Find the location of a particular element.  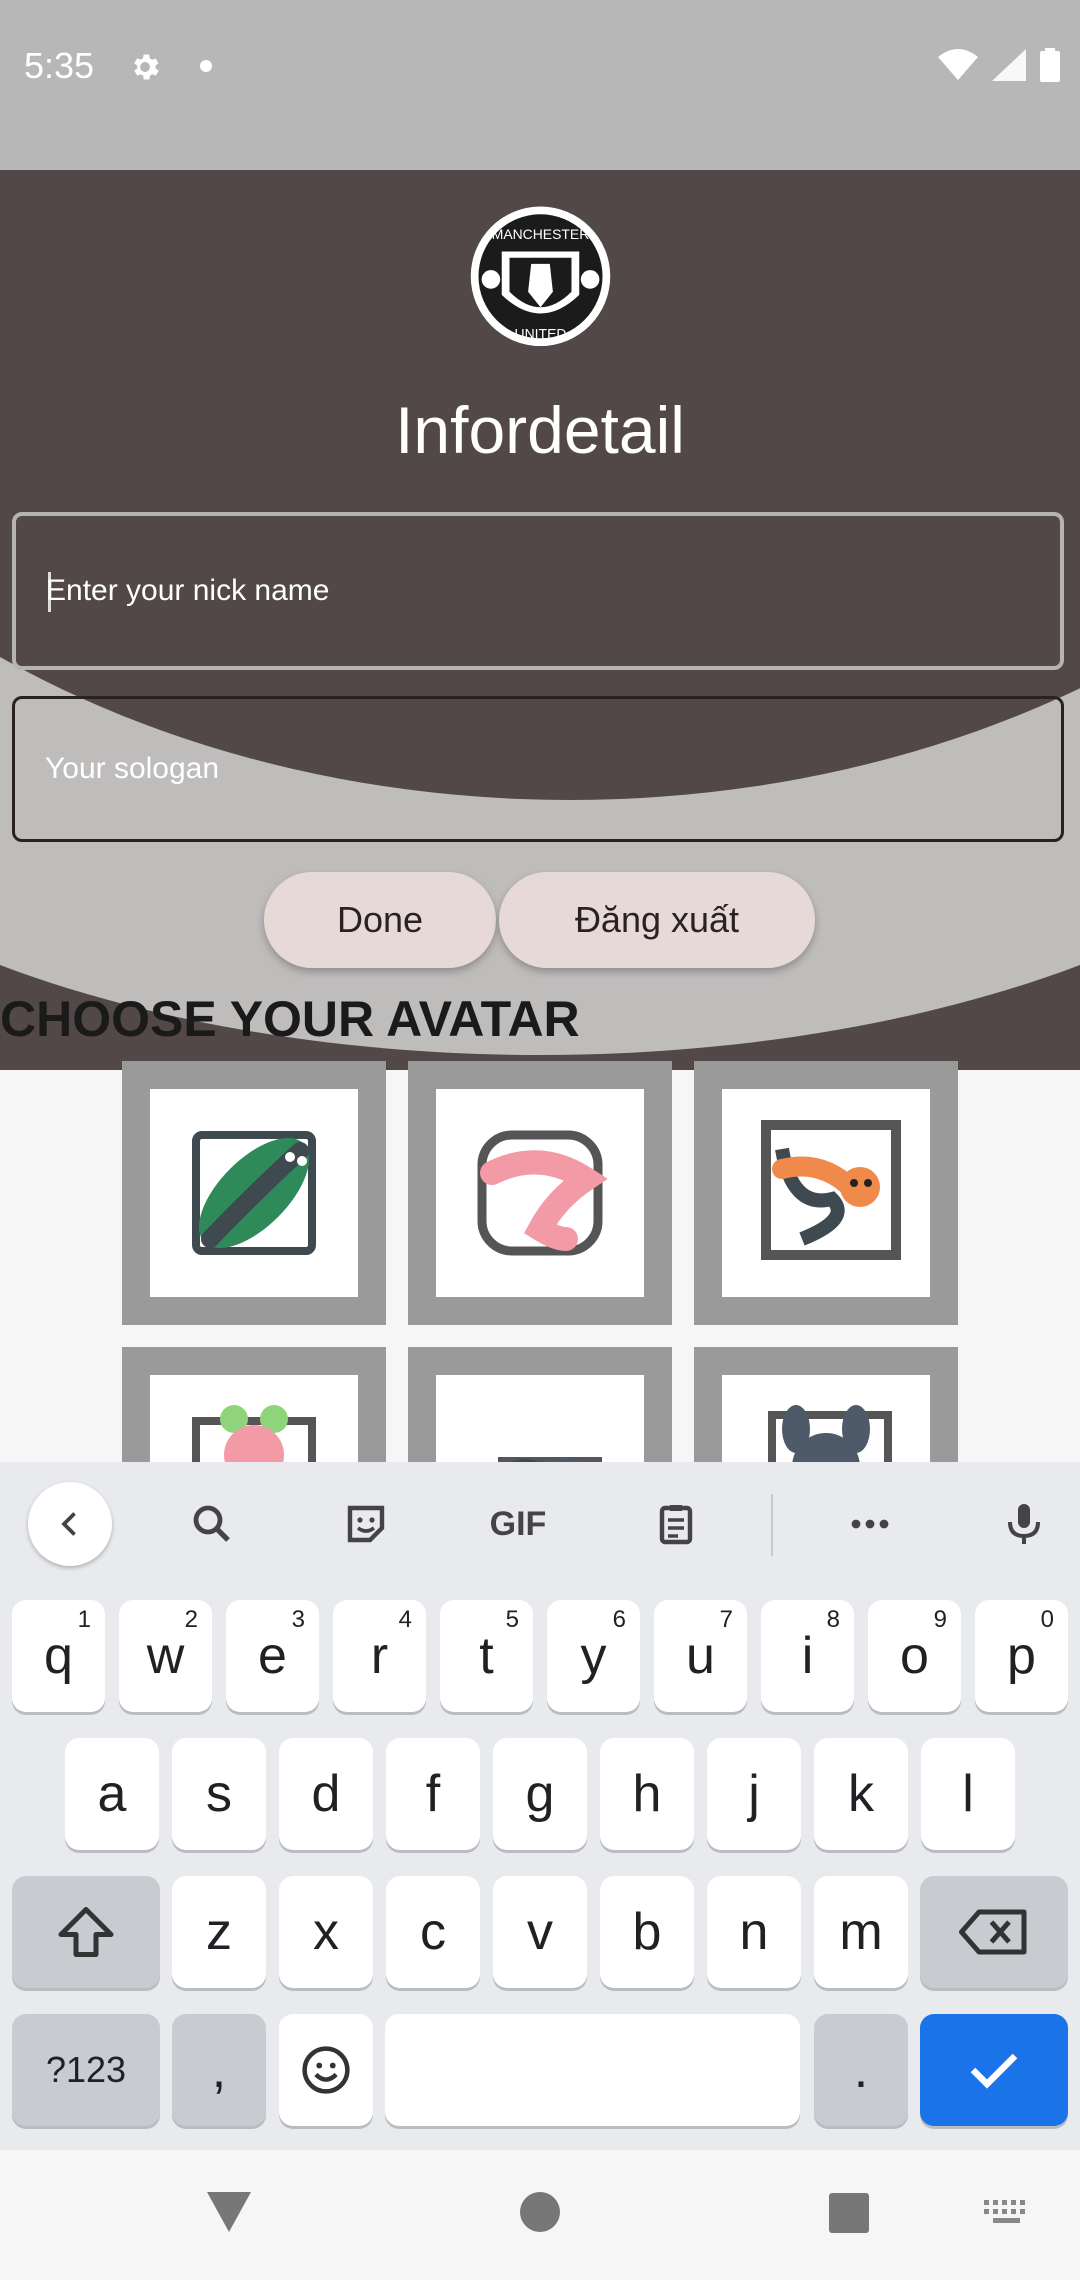

gif-button: GIF is located at coordinates (518, 1524).